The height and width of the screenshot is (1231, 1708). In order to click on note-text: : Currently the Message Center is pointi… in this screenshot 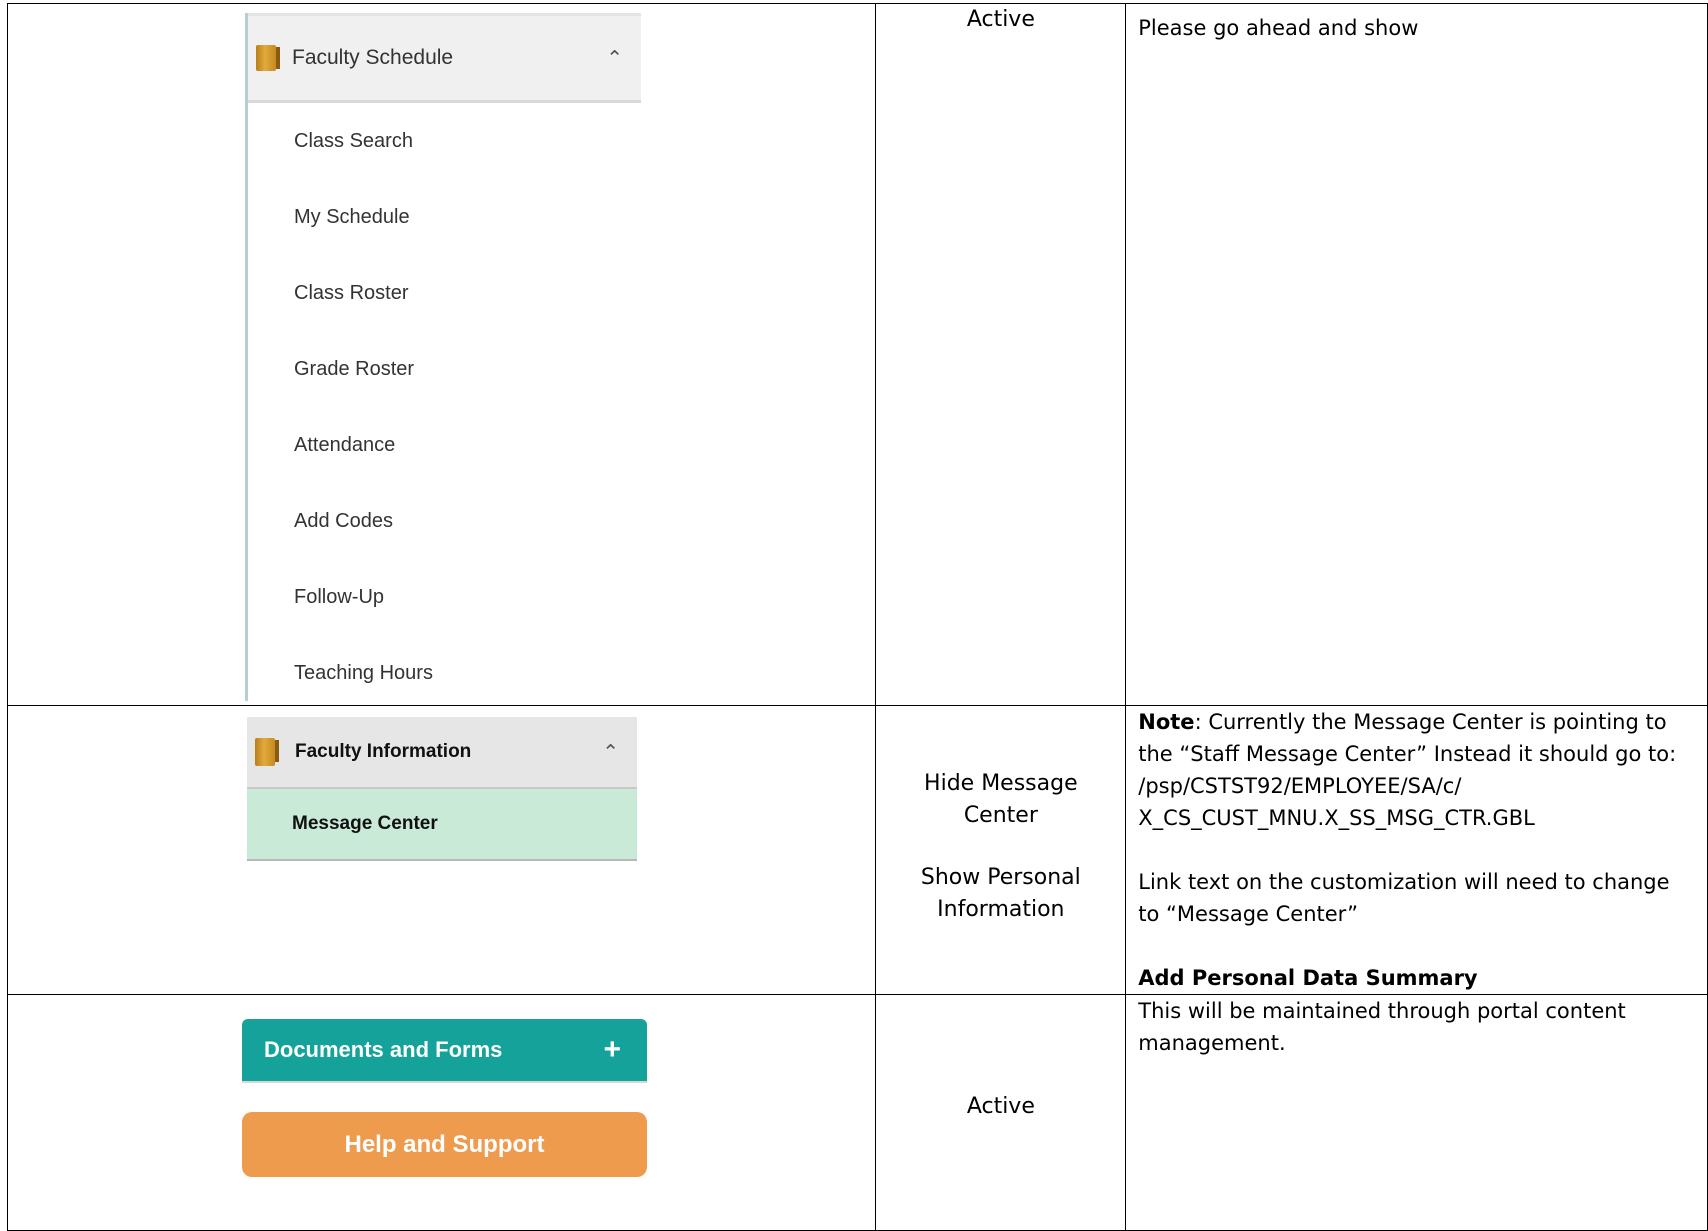, I will do `click(1407, 770)`.